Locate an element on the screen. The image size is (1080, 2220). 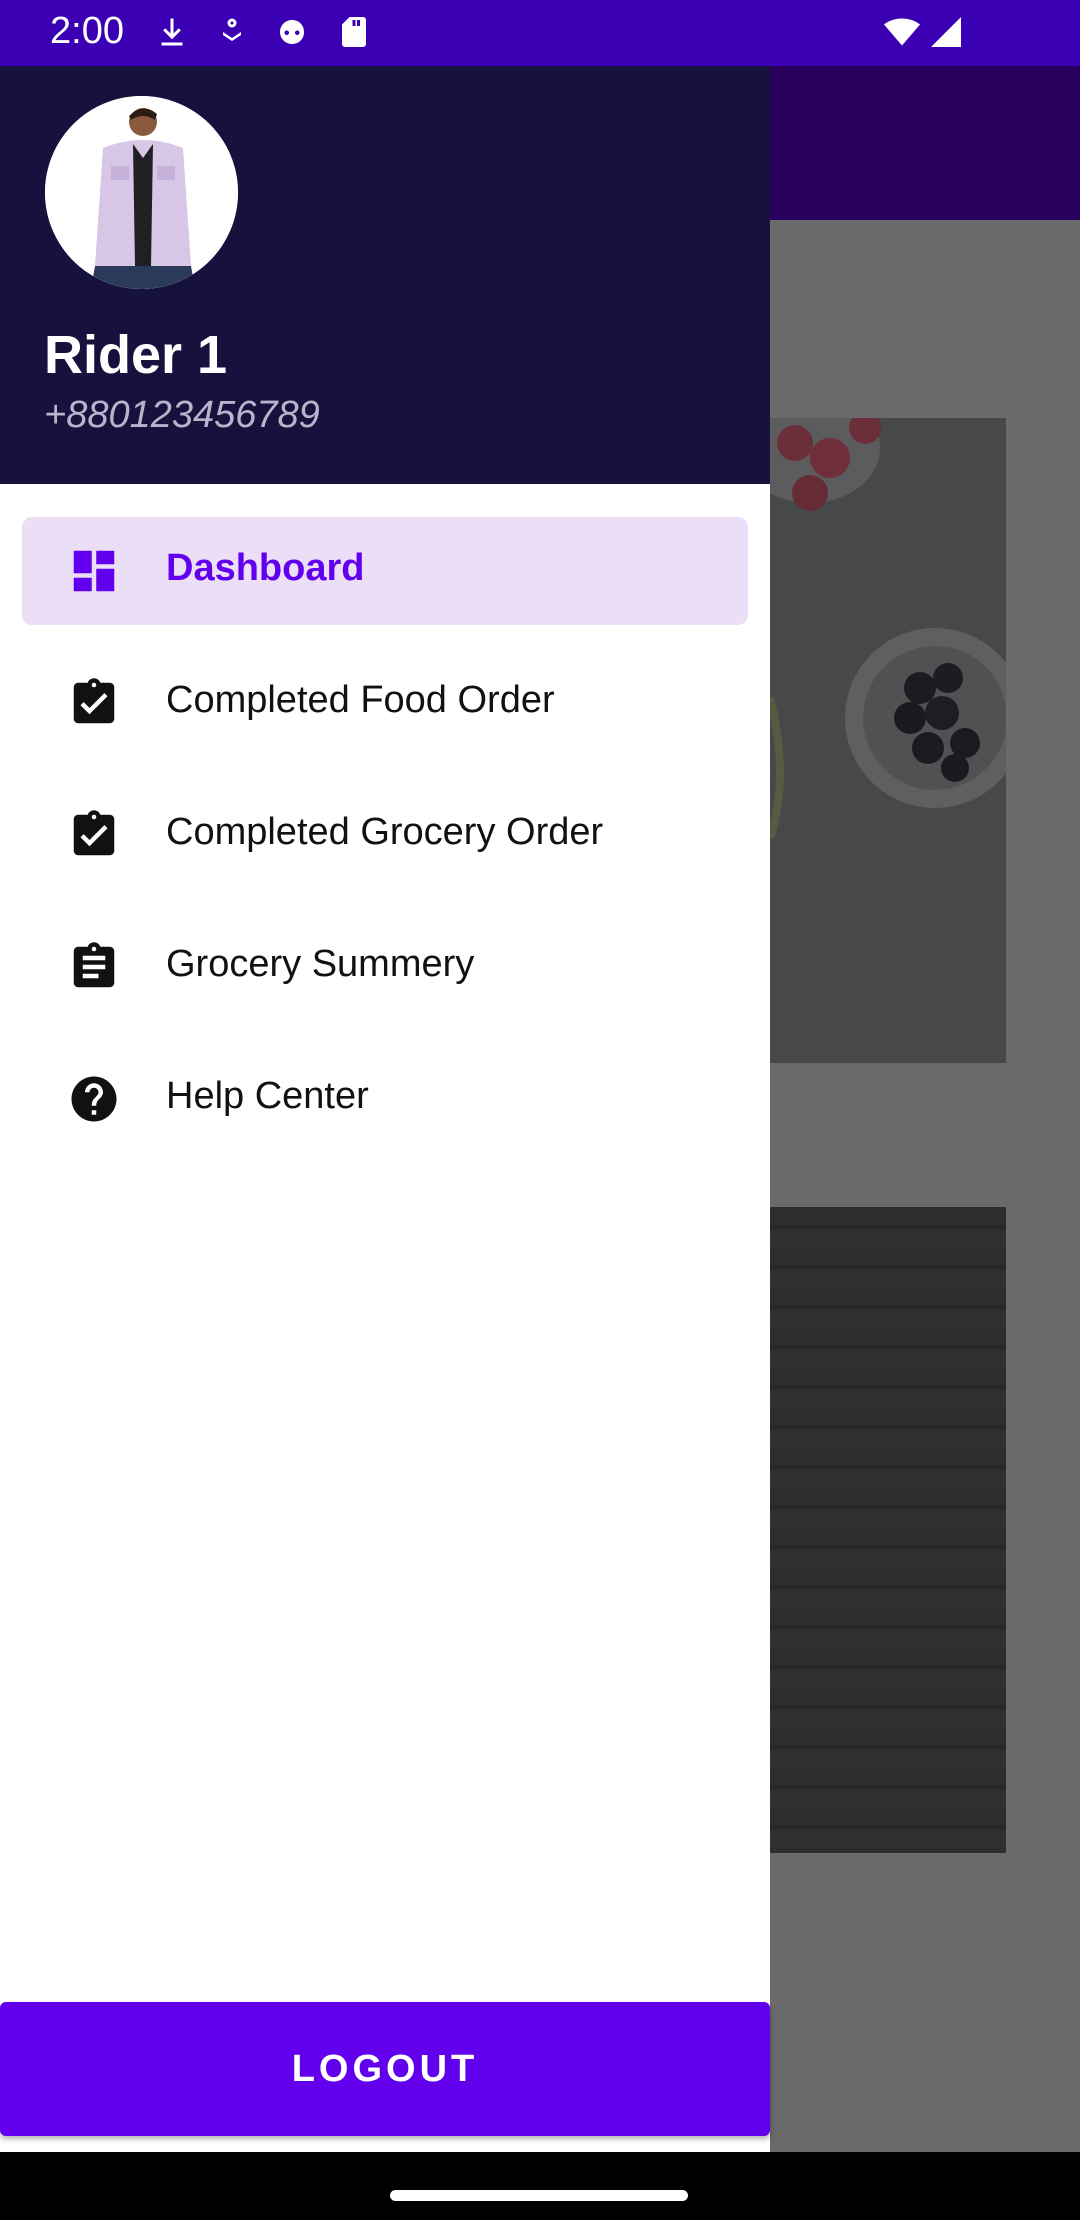
dashboard-icon is located at coordinates (94, 571).